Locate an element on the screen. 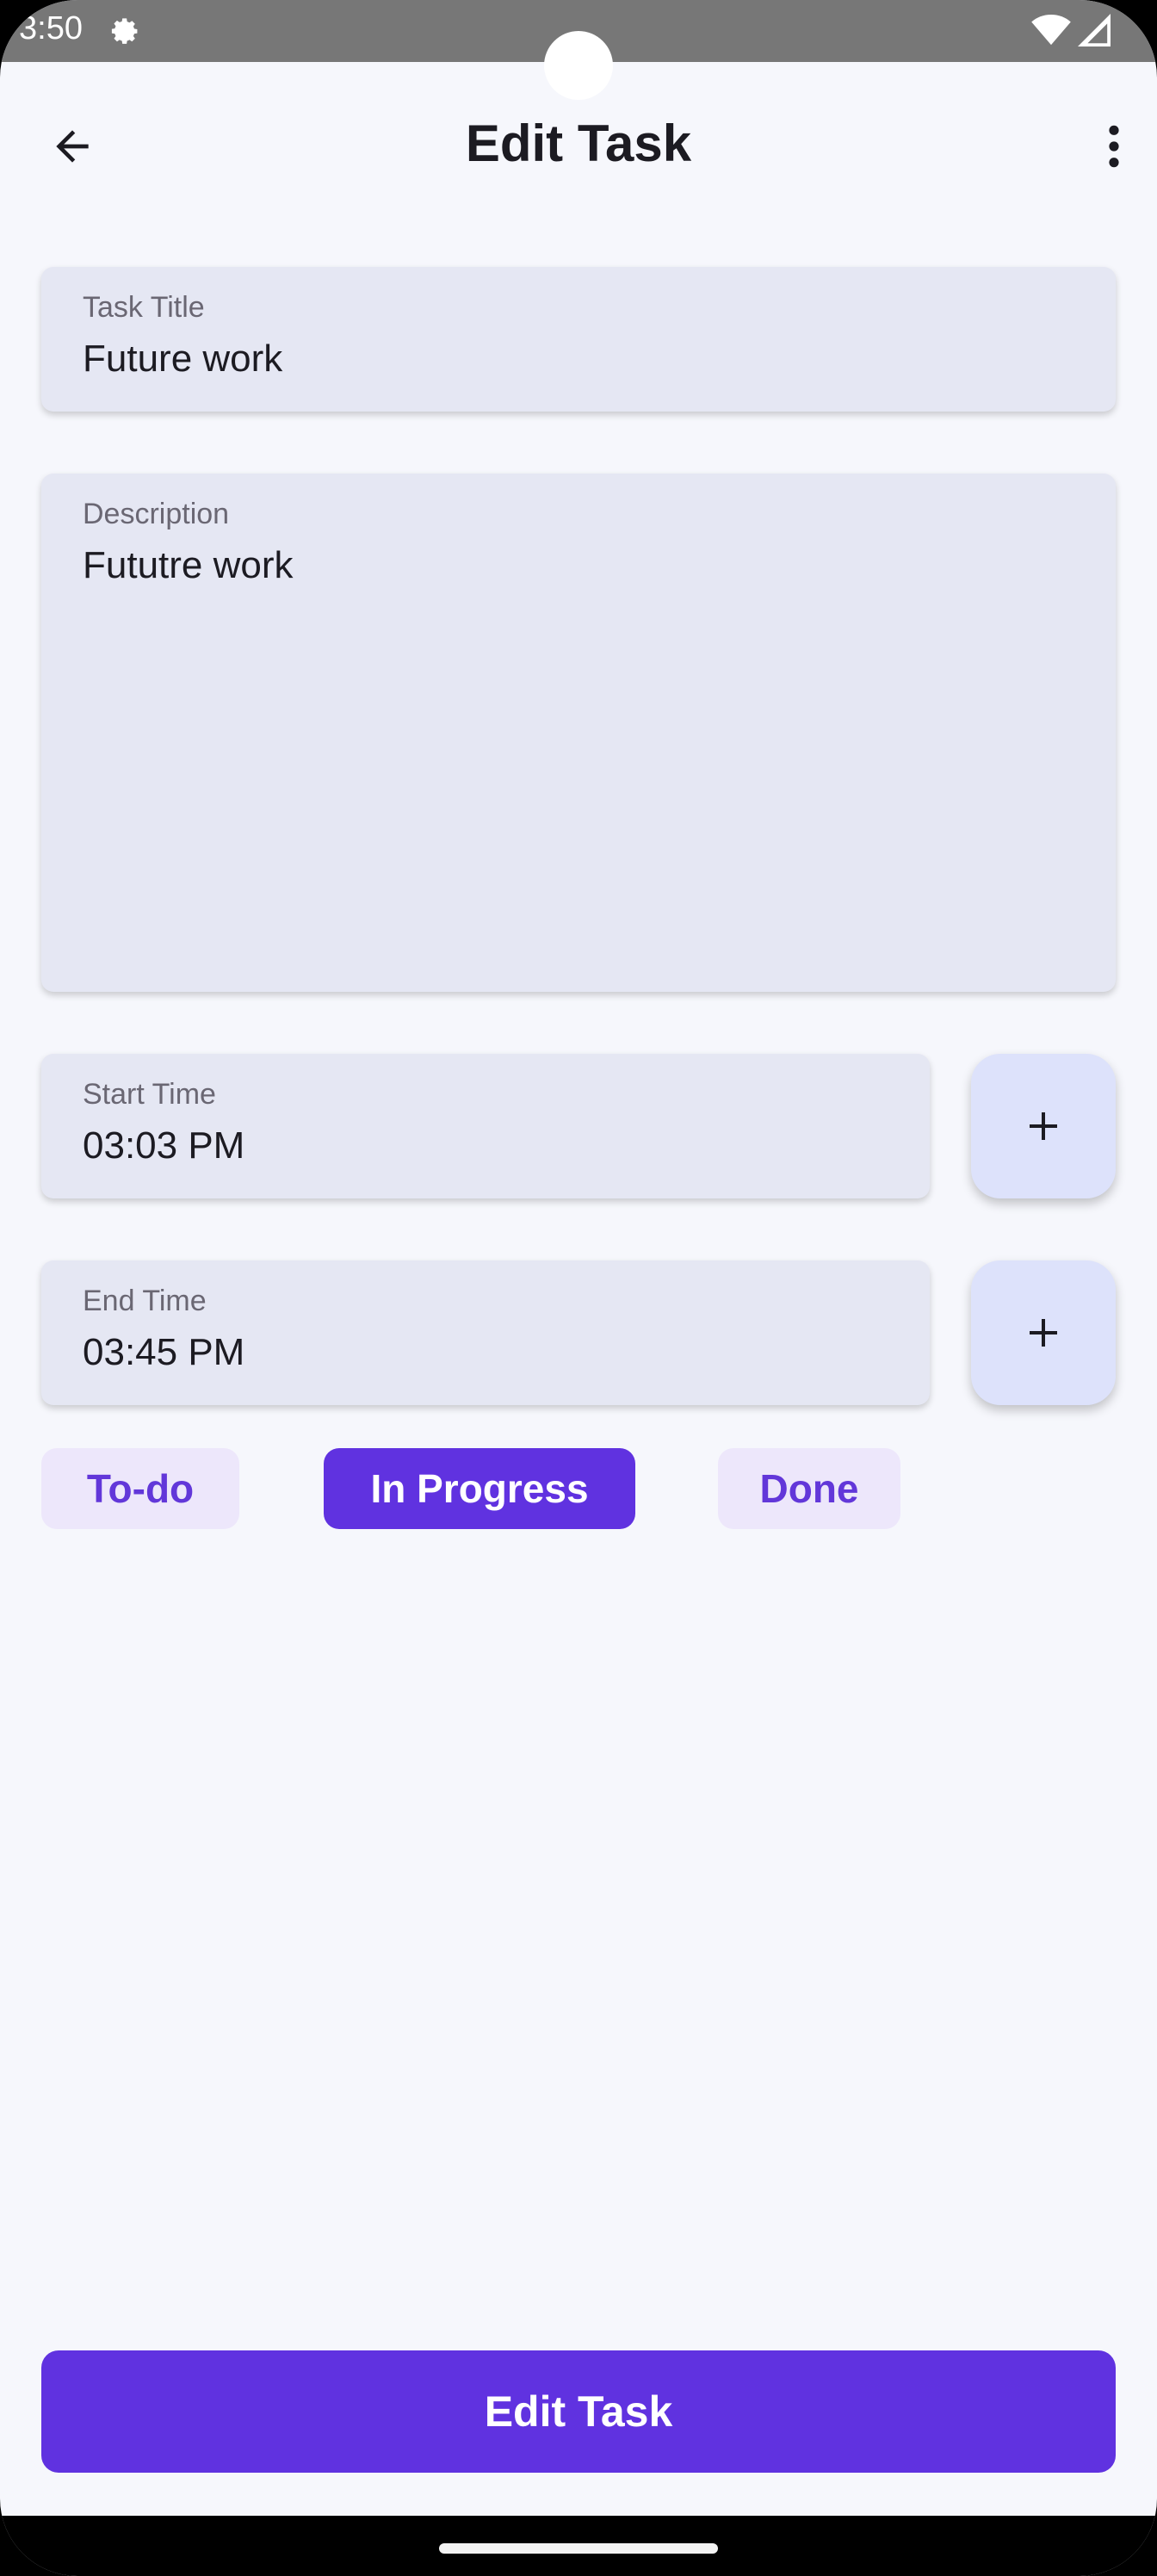 The height and width of the screenshot is (2576, 1157). description-value: Fututre work is located at coordinates (189, 565).